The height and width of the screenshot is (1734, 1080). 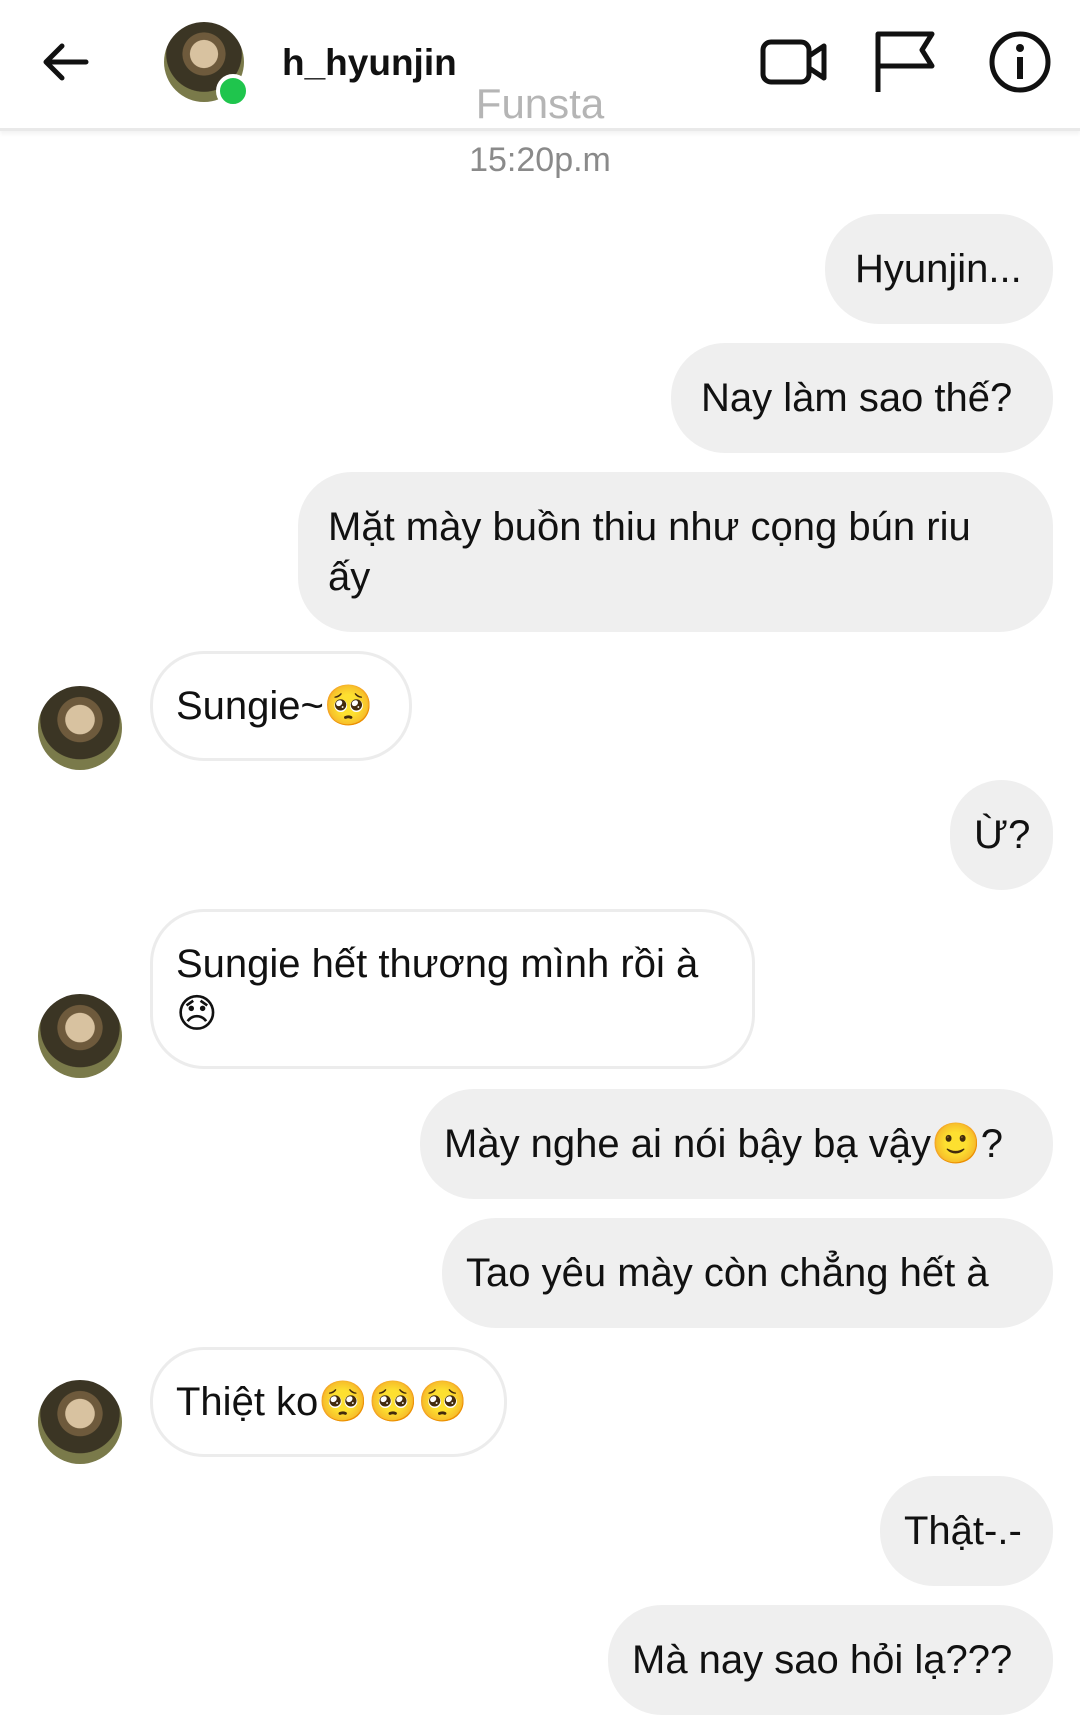 I want to click on chat-header: h_hyunjin Funsta, so click(x=540, y=65).